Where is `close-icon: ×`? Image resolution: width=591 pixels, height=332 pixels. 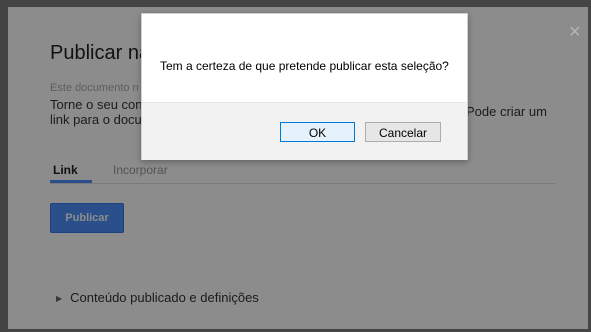 close-icon: × is located at coordinates (575, 32).